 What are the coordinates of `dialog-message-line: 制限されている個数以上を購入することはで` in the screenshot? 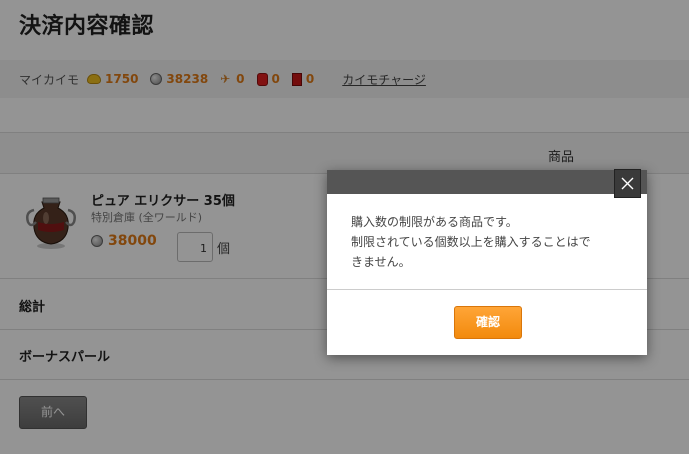 It's located at (471, 242).